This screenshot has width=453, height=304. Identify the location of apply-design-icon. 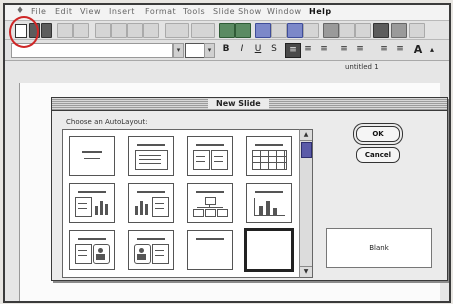
(347, 30).